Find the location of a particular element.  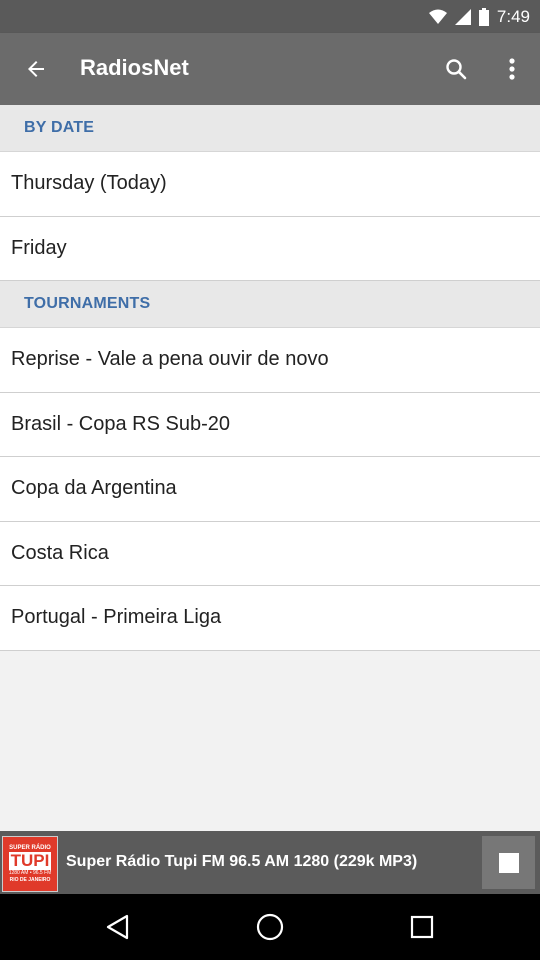

arrow-back-icon is located at coordinates (36, 69).